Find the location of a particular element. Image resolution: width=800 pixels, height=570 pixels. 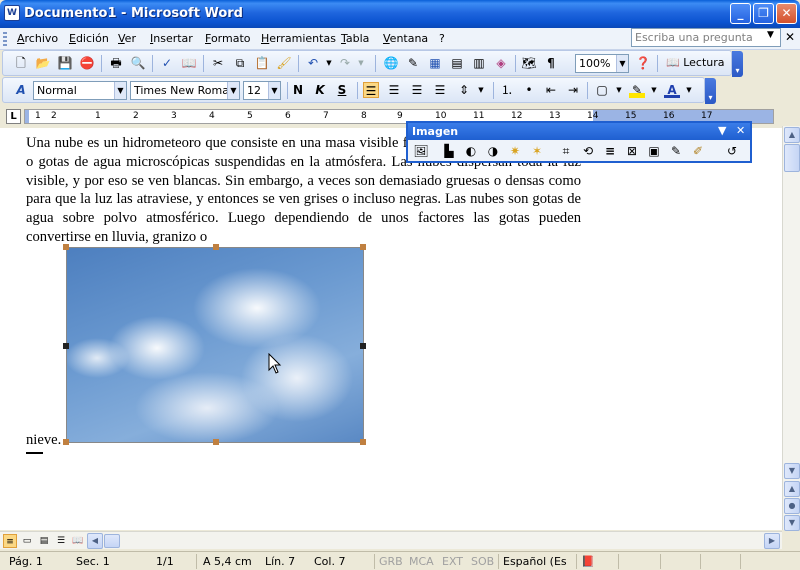

menu-edicion: Edición is located at coordinates (89, 38).